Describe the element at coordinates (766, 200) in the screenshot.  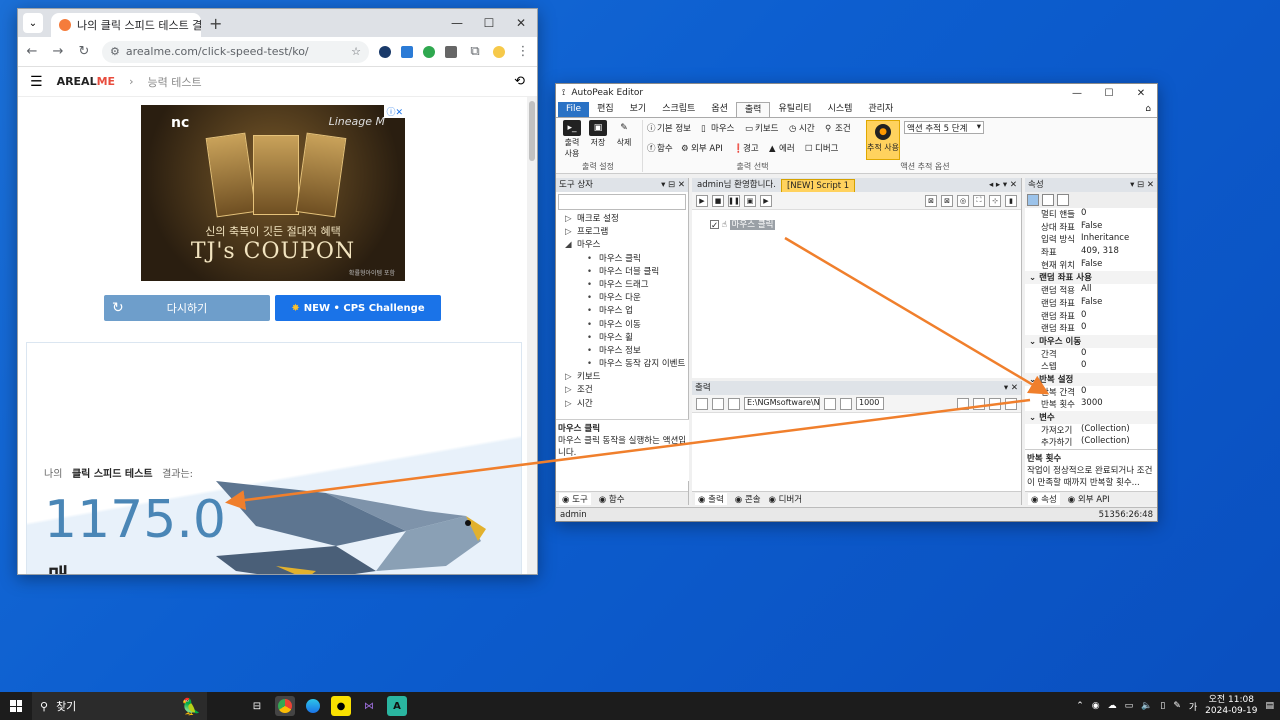
I see `step-play-icon: ▶` at that location.